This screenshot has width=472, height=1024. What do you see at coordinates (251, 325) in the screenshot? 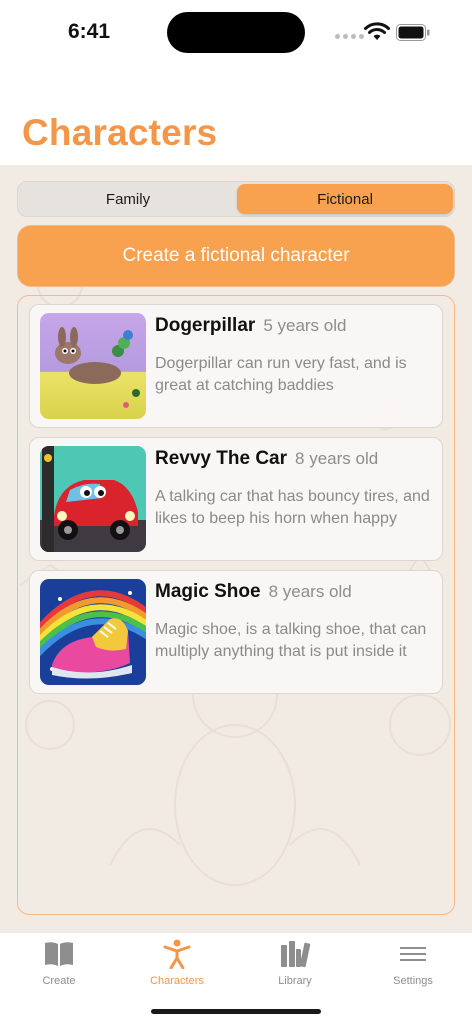
I see `character-name: Dogerpillar 5 years old` at bounding box center [251, 325].